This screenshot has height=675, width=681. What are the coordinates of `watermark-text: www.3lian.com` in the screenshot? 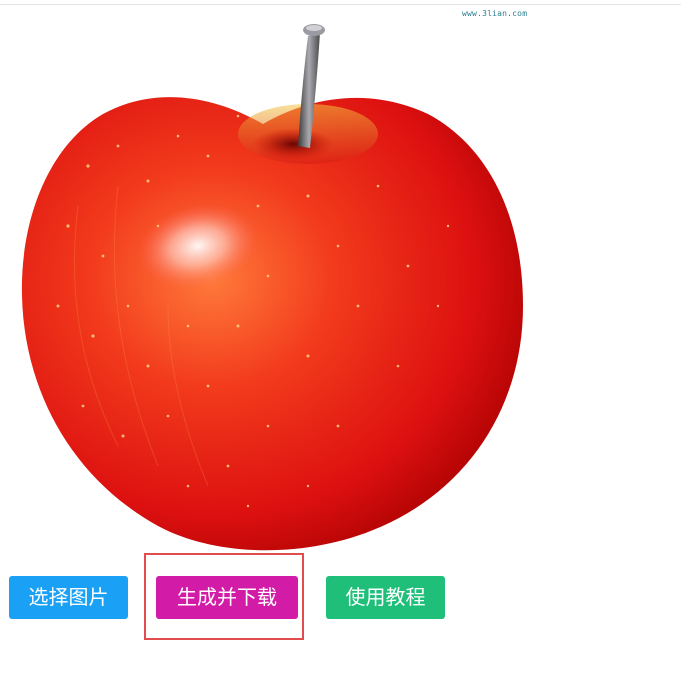 It's located at (495, 13).